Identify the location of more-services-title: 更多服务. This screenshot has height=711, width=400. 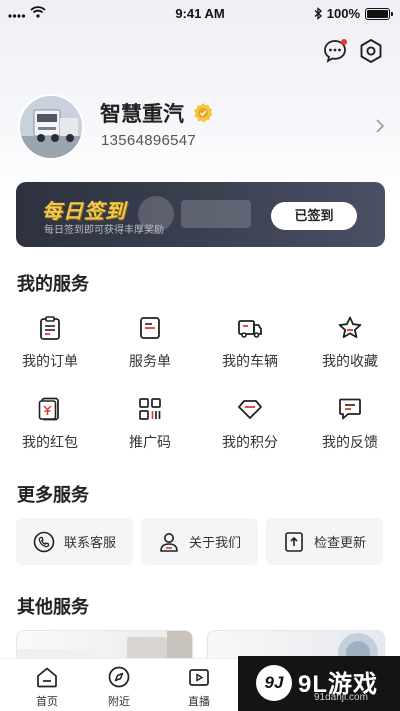
(53, 495).